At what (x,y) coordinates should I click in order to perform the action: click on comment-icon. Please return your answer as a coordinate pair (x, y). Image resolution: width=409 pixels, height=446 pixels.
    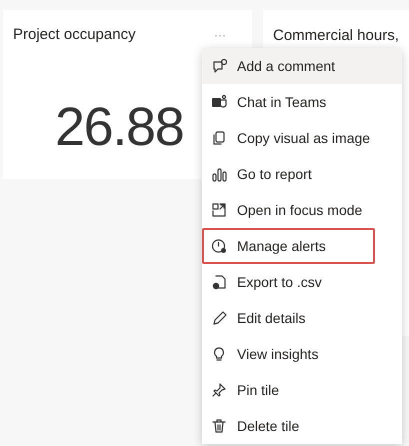
    Looking at the image, I should click on (219, 66).